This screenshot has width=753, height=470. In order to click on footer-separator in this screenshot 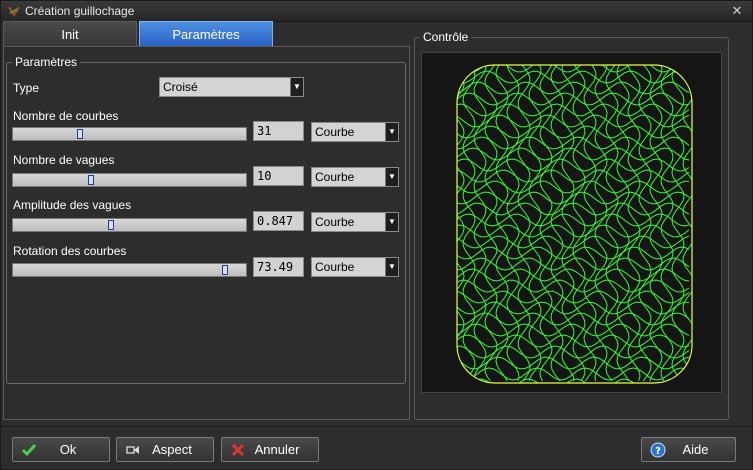, I will do `click(375, 426)`.